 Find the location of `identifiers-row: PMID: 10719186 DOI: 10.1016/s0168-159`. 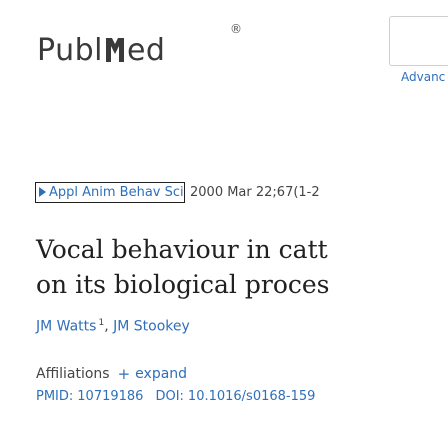

identifiers-row: PMID: 10719186 DOI: 10.1016/s0168-159 is located at coordinates (175, 396).